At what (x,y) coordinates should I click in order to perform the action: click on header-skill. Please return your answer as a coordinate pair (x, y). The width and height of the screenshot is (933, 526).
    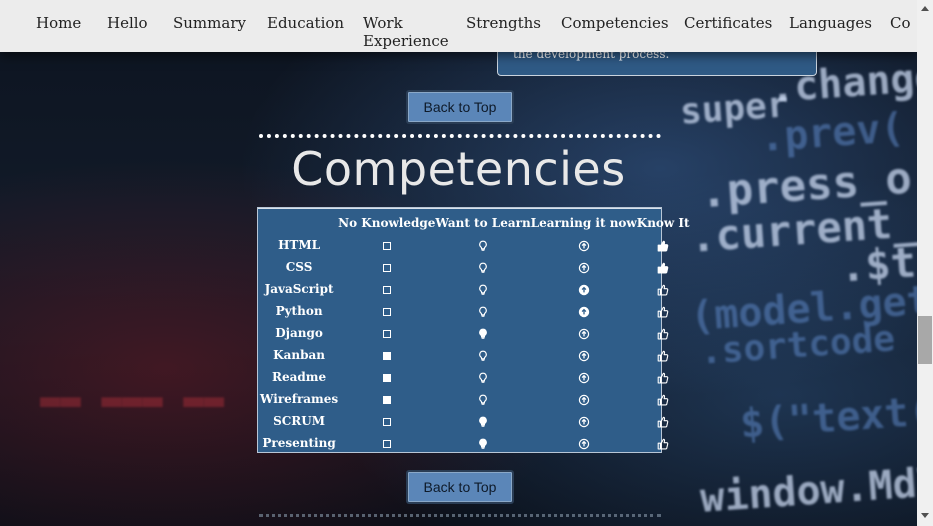
    Looking at the image, I should click on (299, 223).